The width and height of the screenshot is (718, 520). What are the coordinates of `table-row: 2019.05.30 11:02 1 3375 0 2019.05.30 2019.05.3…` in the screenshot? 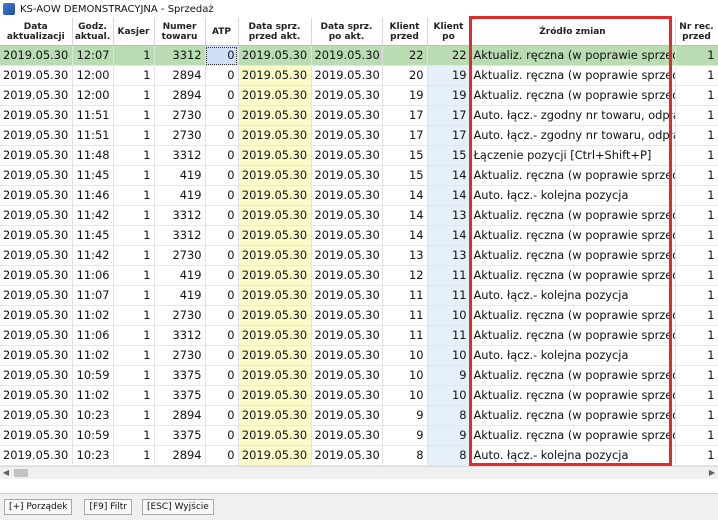 It's located at (359, 395).